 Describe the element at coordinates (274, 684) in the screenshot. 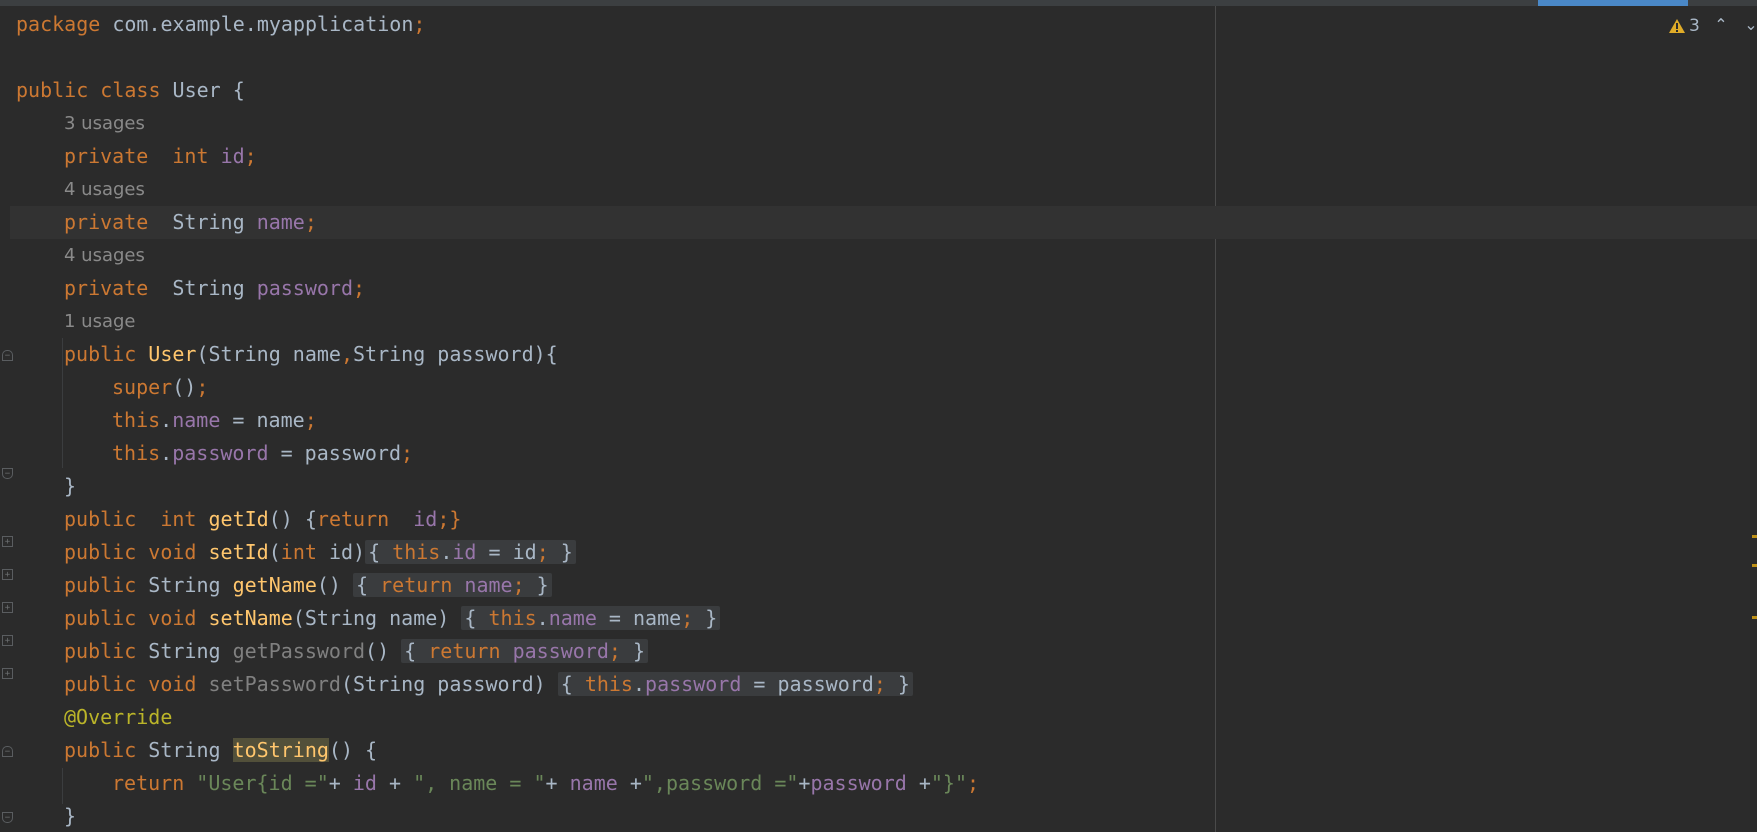

I see `method-name-unused: setPassword` at that location.